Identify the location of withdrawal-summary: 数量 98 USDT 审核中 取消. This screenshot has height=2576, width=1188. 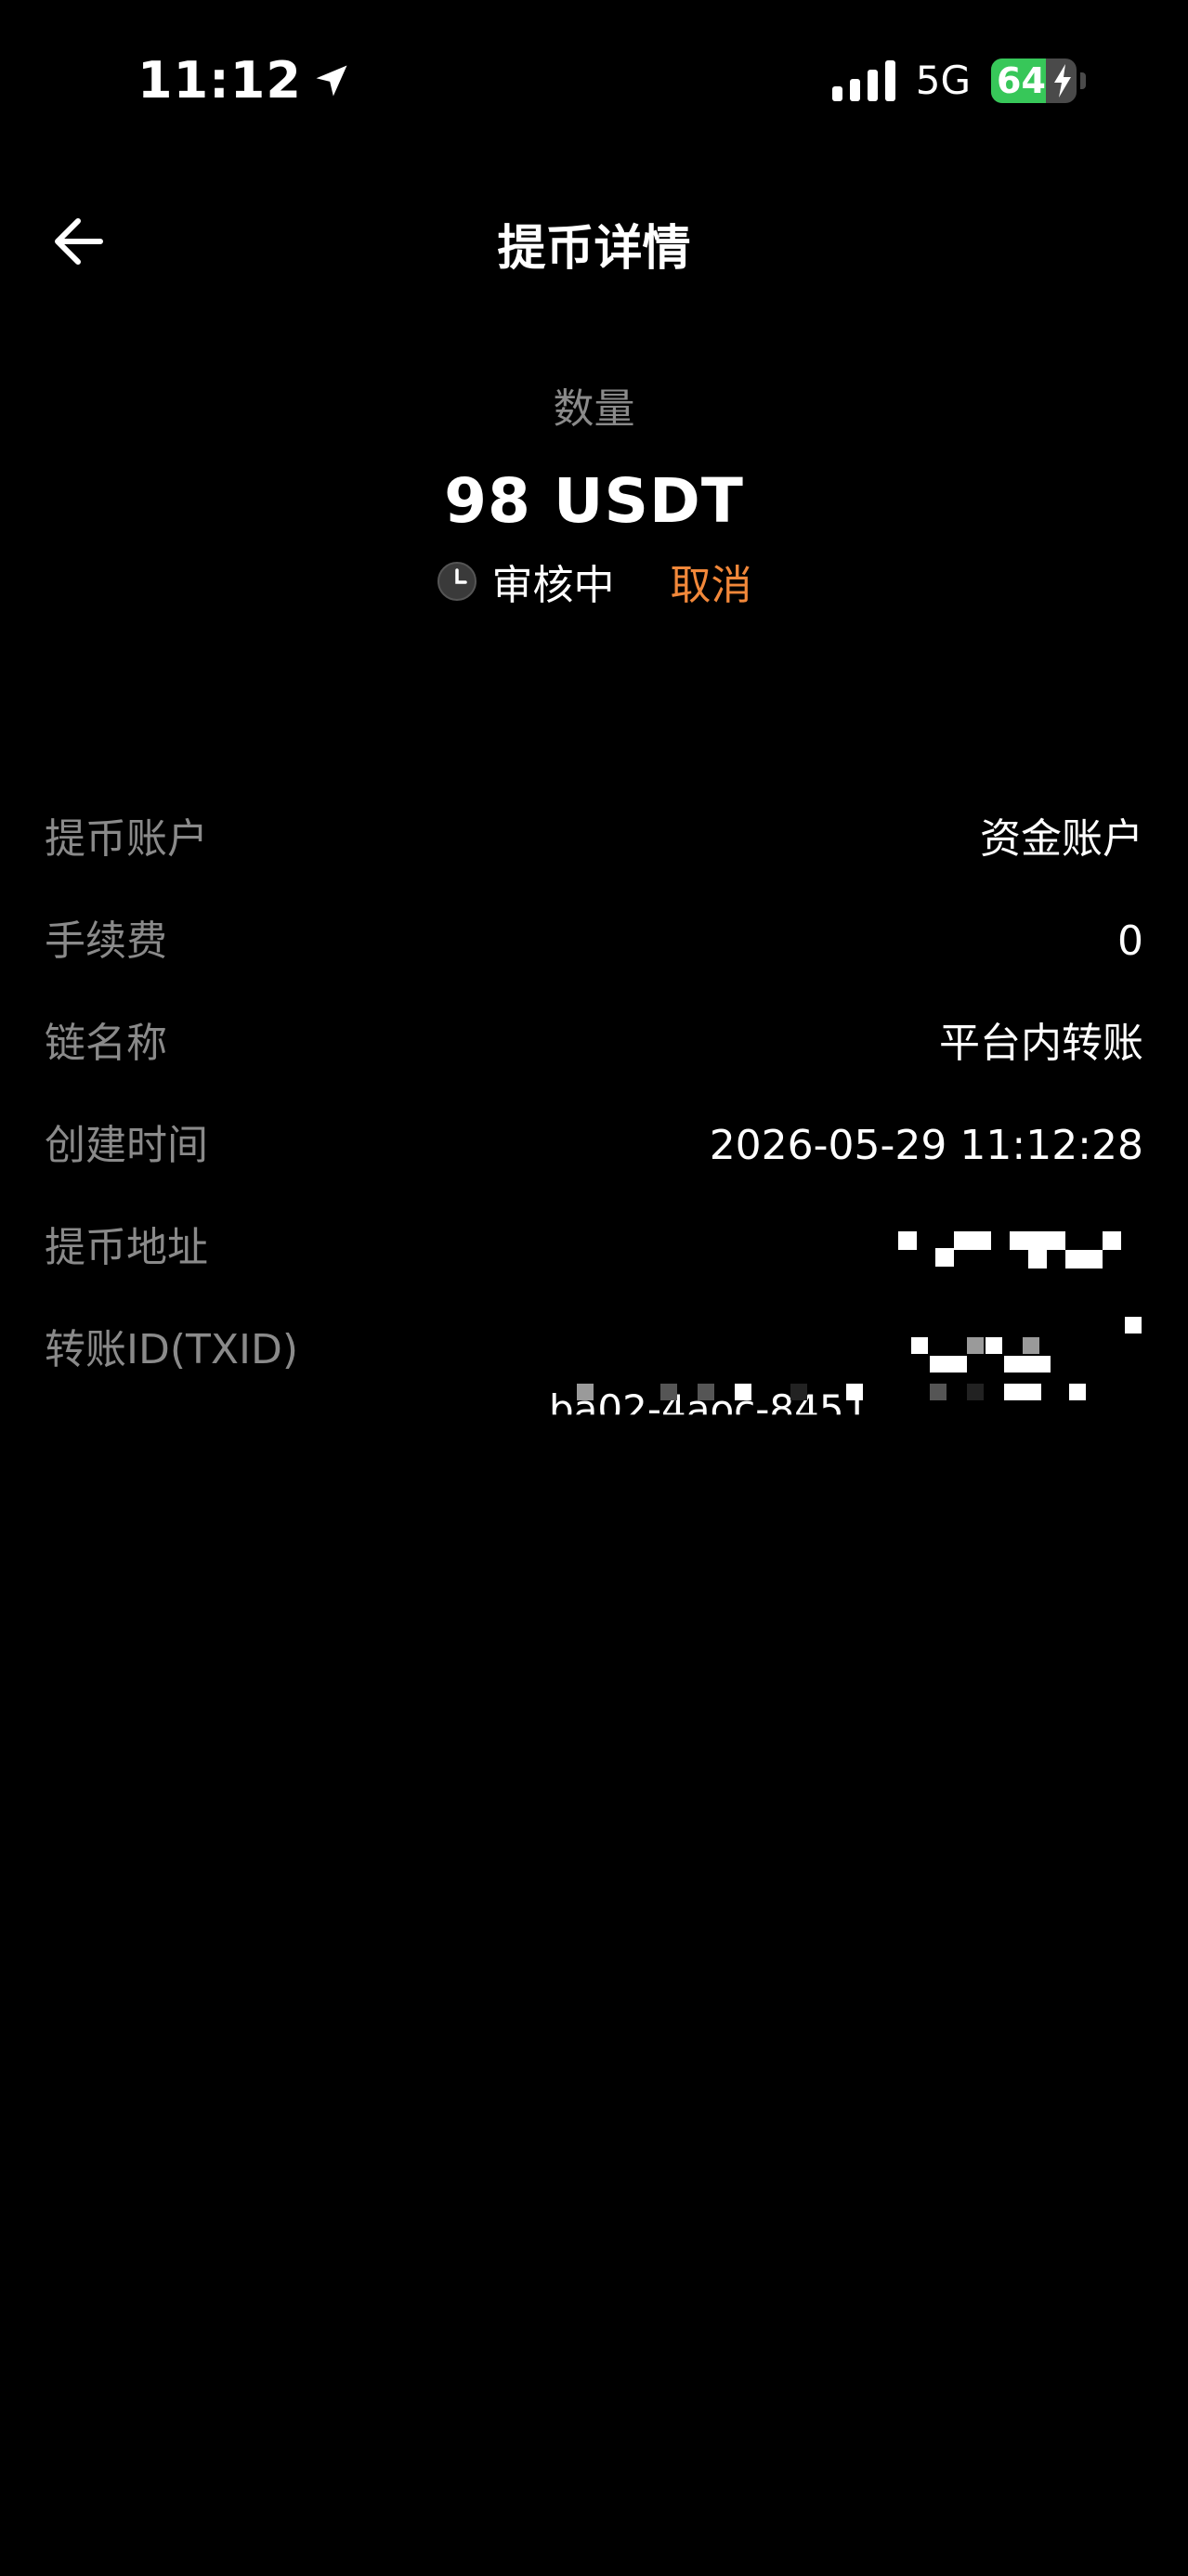
(594, 495).